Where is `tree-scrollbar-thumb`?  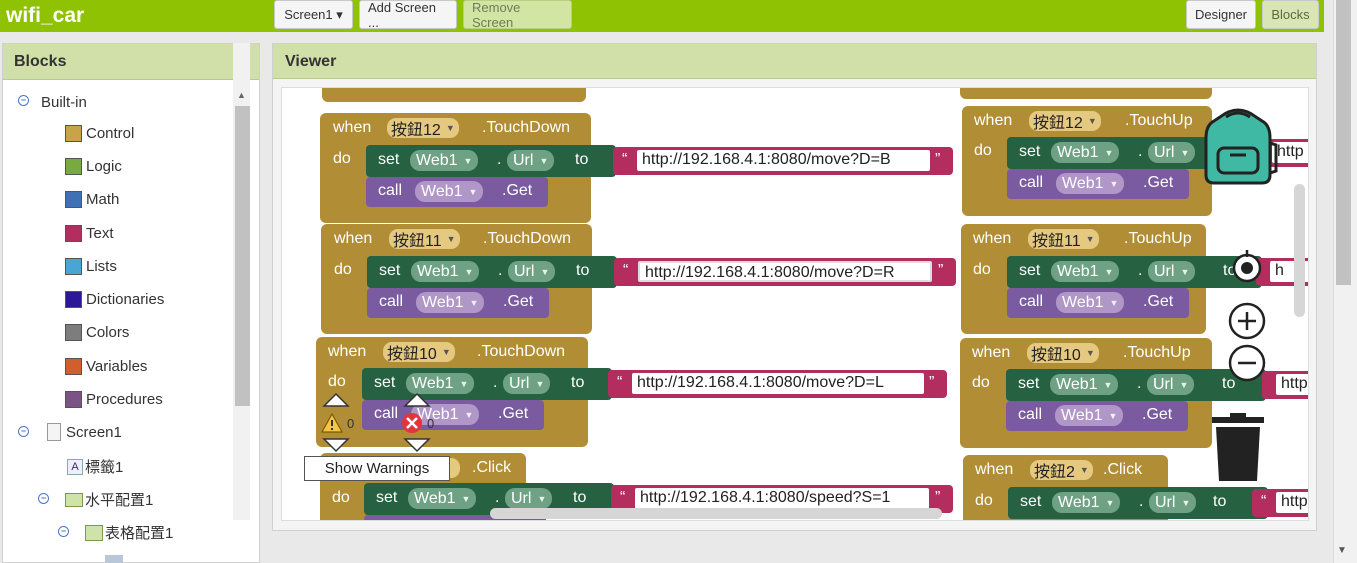 tree-scrollbar-thumb is located at coordinates (242, 256).